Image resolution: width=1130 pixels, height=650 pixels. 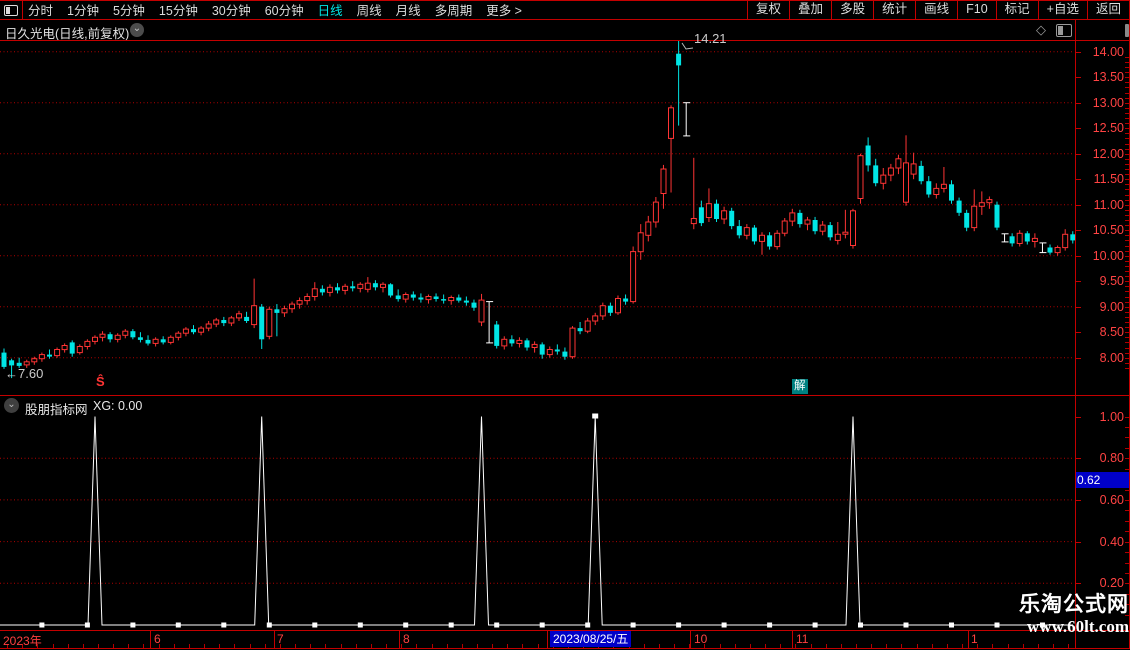 I want to click on time-axis-label: 6, so click(x=157, y=639).